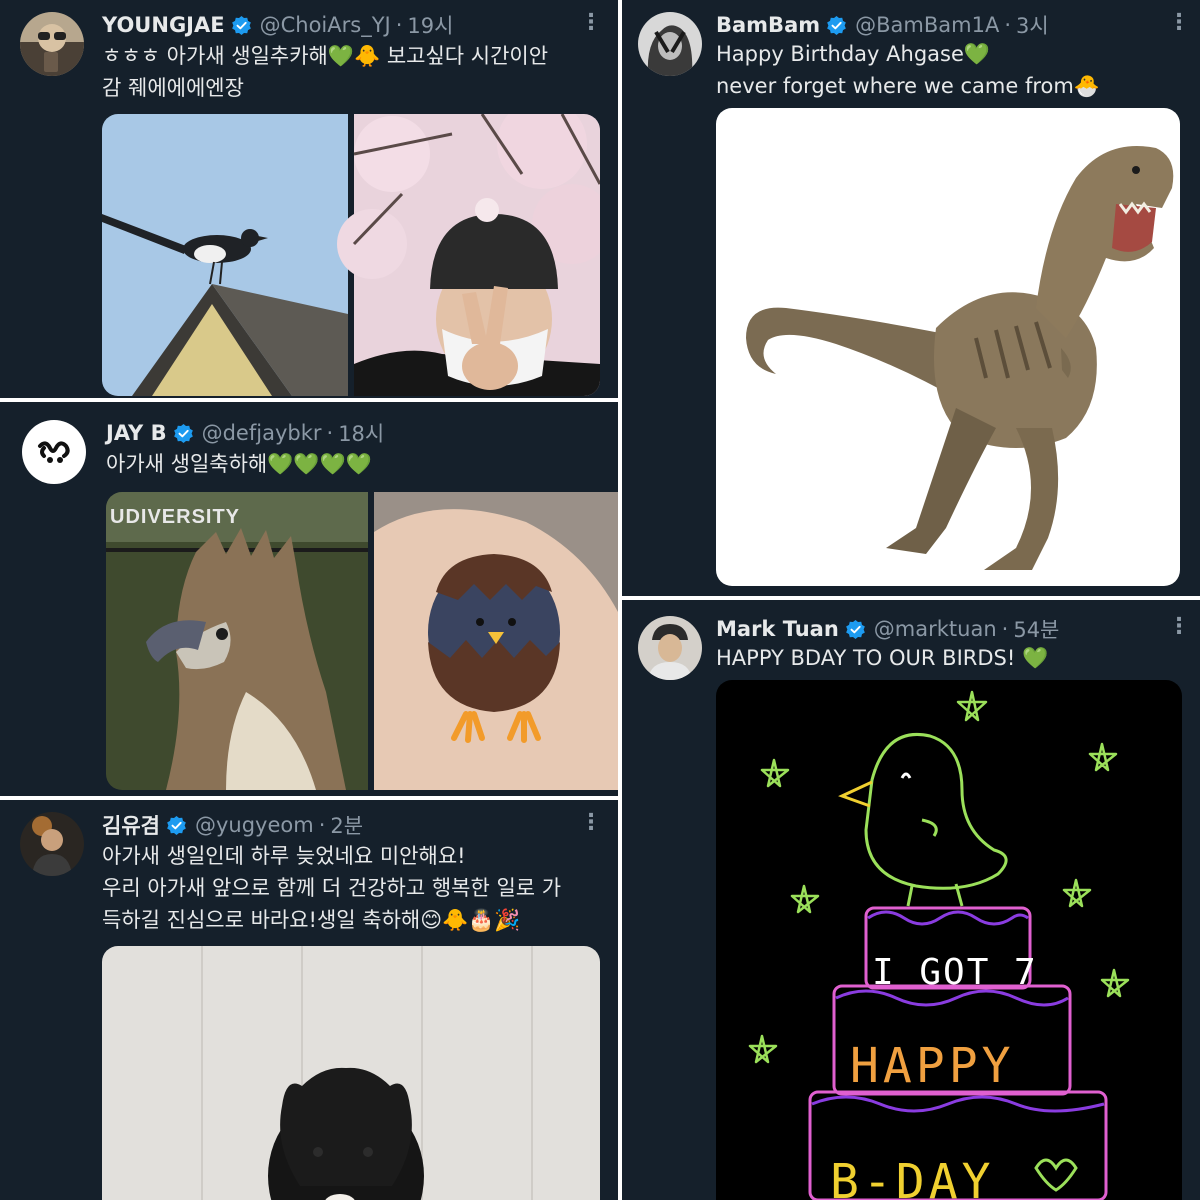 The width and height of the screenshot is (1200, 1200). What do you see at coordinates (284, 856) in the screenshot?
I see `tweet-text-line: 아가새 생일인데 하루 늦었네요 미안해요!` at bounding box center [284, 856].